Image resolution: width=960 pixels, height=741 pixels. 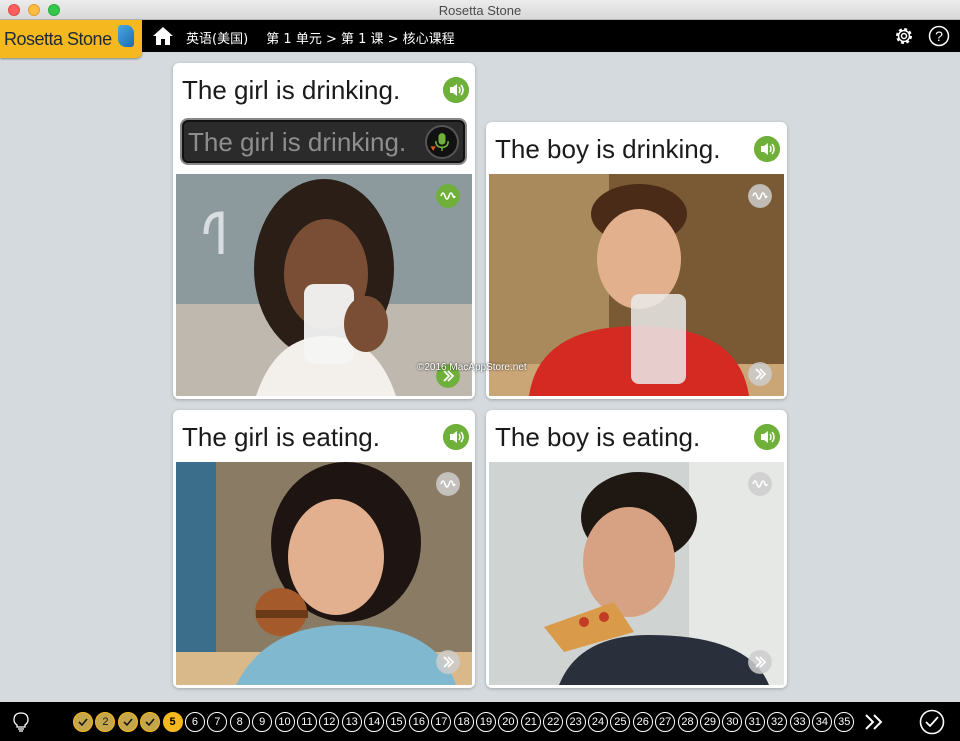 I want to click on progress-step-8: 8, so click(x=239, y=722).